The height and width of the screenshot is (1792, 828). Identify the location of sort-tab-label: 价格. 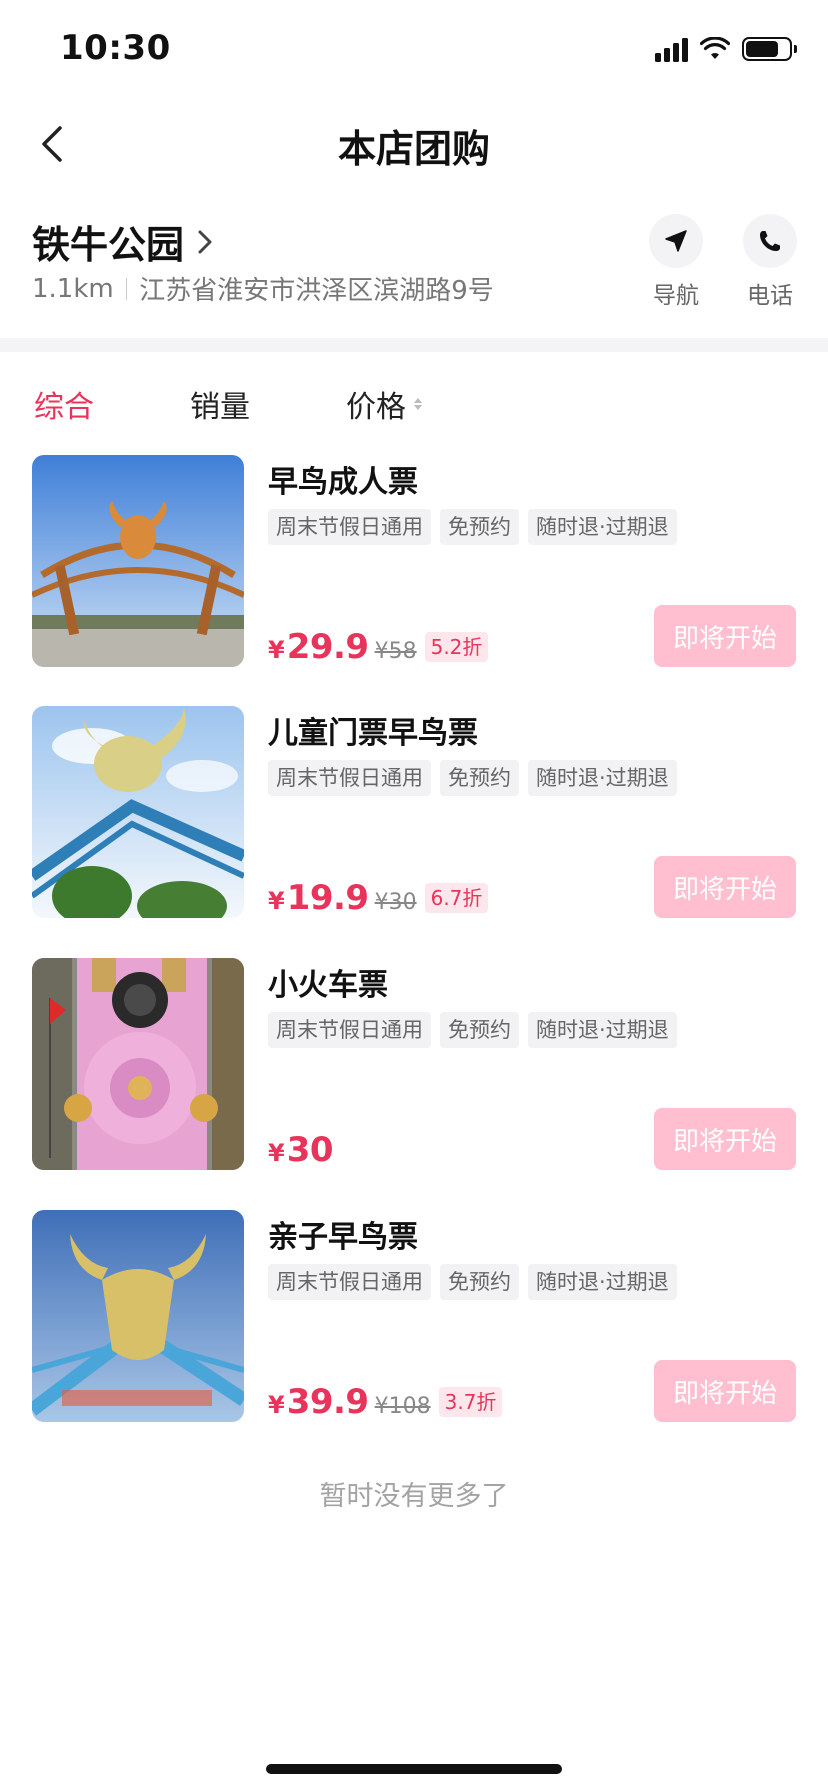
(376, 407).